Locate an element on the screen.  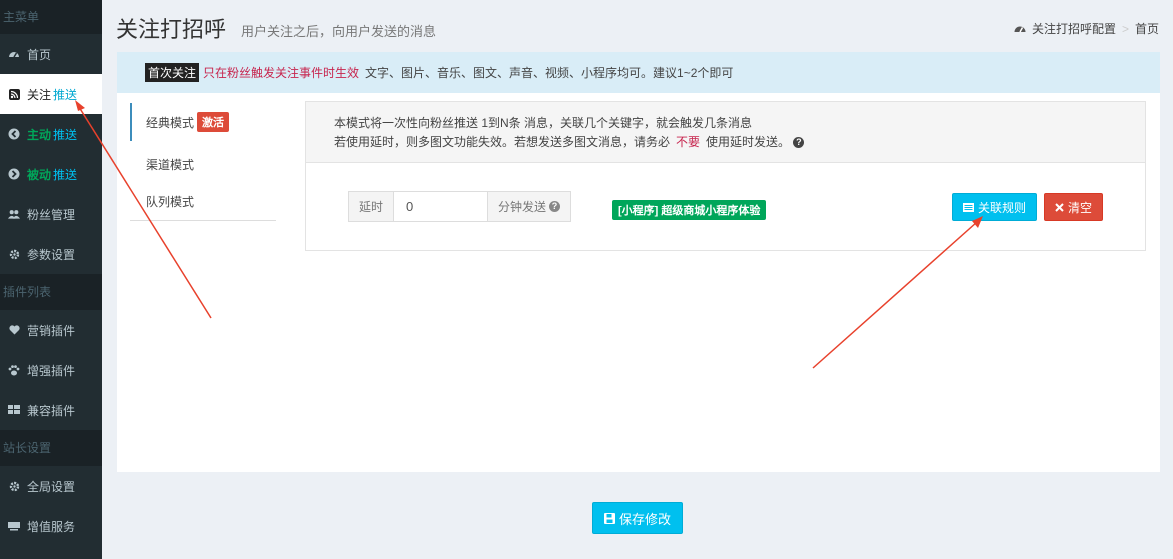
delay-input-group: 延时 分钟发送 ? is located at coordinates (460, 206).